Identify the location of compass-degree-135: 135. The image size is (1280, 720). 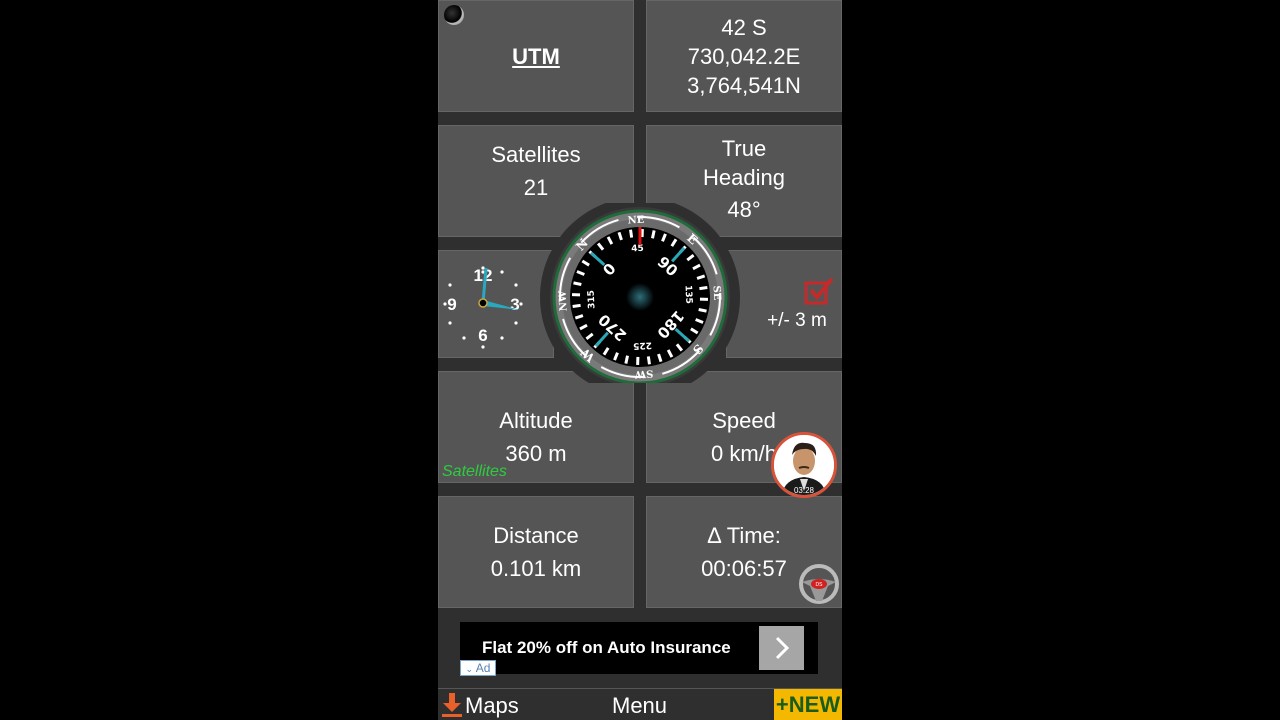
(687, 294).